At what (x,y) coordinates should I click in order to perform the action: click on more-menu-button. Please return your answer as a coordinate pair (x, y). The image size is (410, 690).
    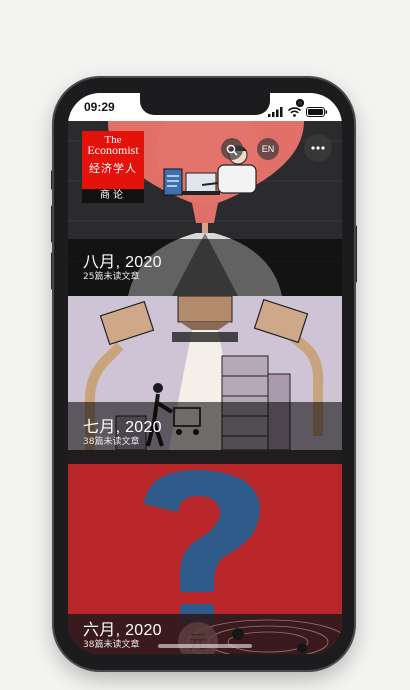
    Looking at the image, I should click on (318, 148).